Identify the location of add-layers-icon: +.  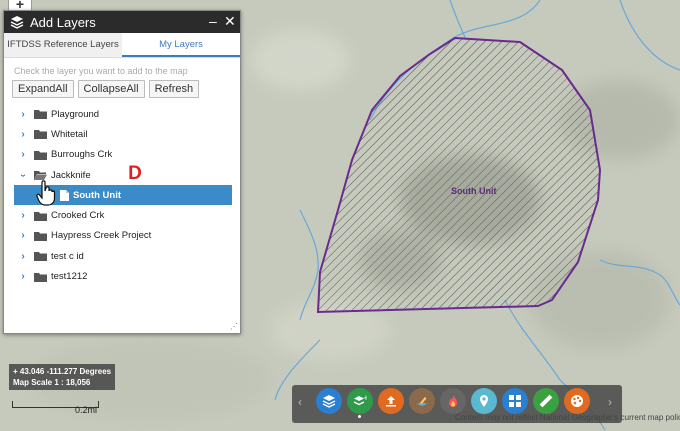
(360, 400).